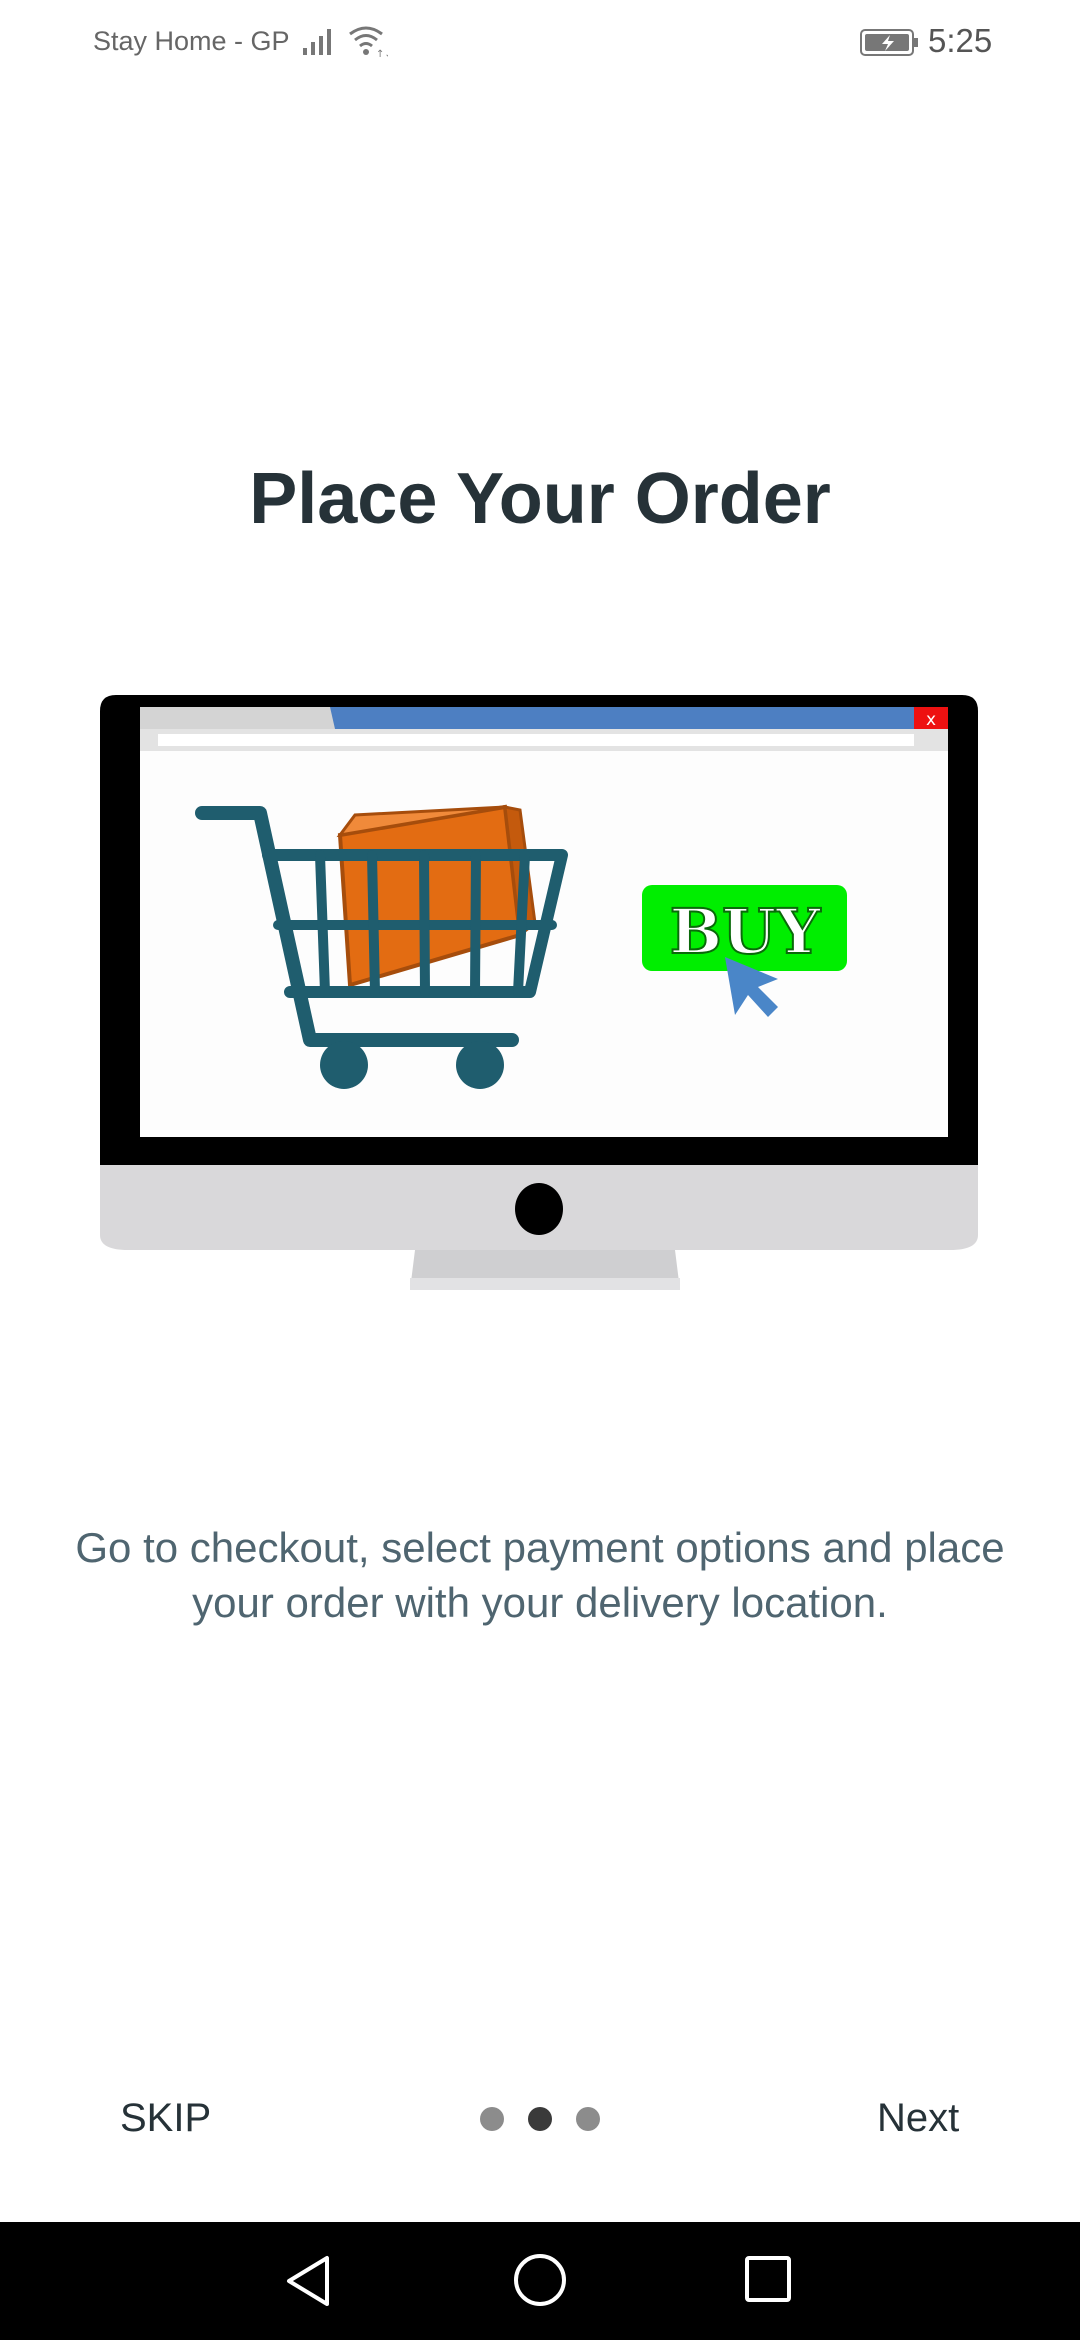 Image resolution: width=1080 pixels, height=2340 pixels. I want to click on page-dot-active, so click(540, 2119).